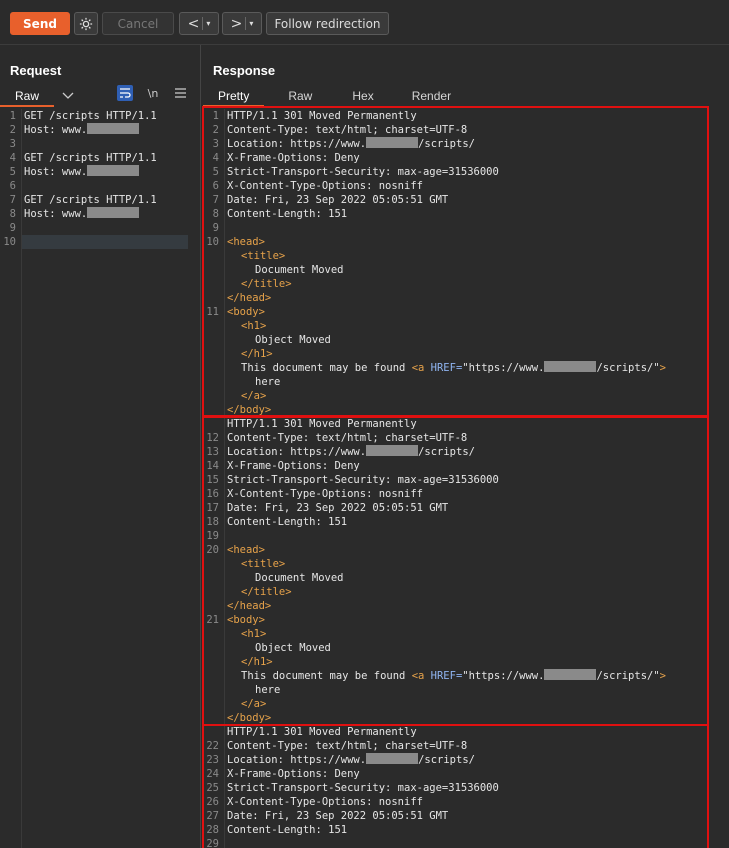  I want to click on newline-toggle: \n, so click(153, 93).